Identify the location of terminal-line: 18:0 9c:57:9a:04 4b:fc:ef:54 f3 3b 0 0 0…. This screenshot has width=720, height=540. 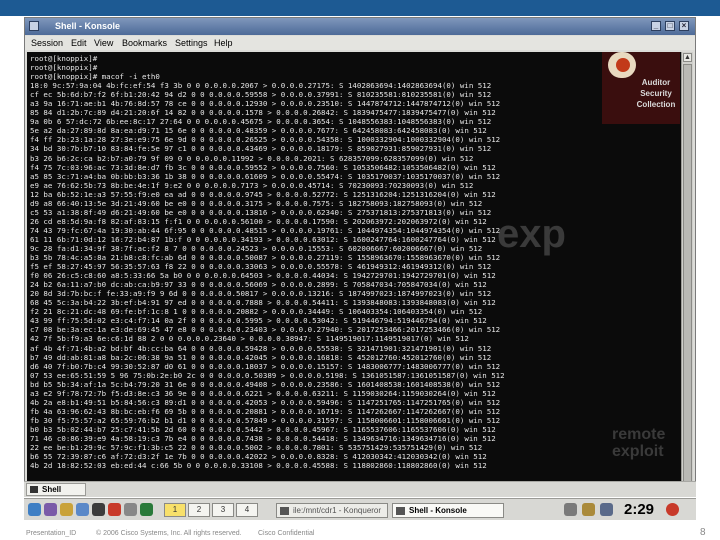
(261, 86).